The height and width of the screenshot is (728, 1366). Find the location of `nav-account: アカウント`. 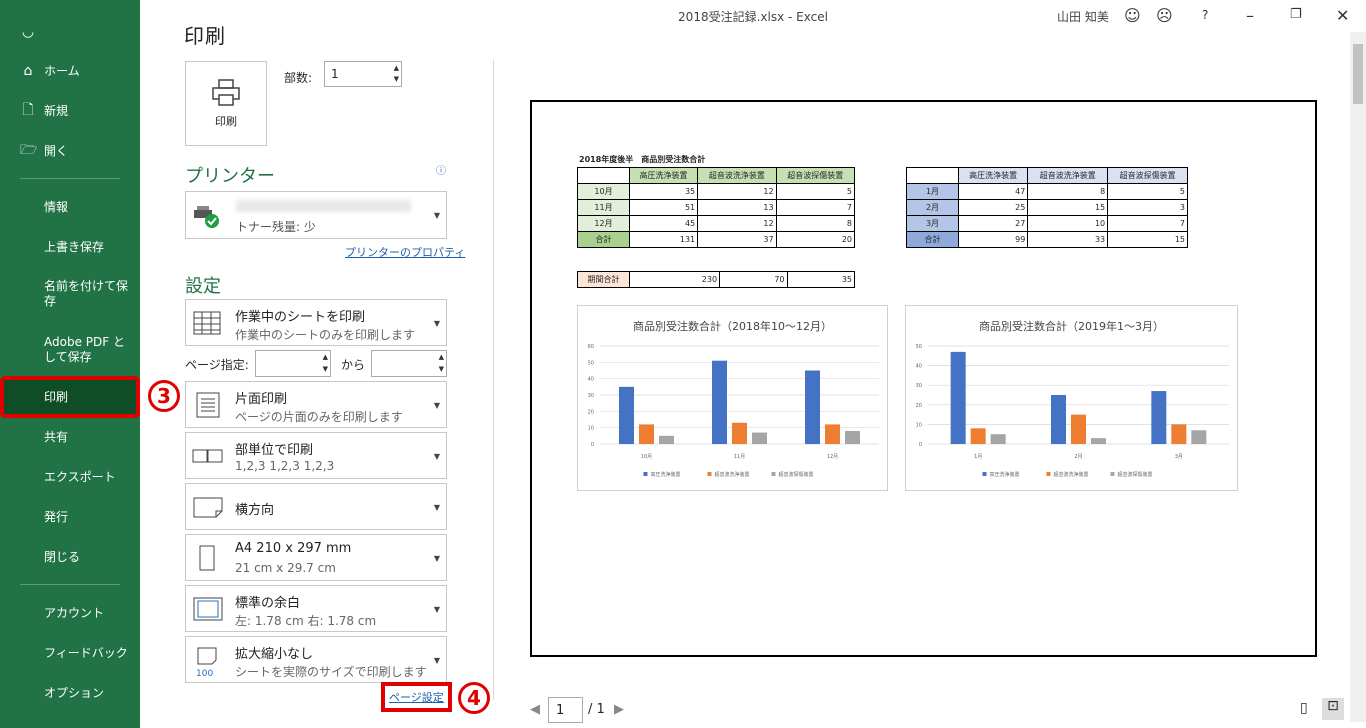

nav-account: アカウント is located at coordinates (70, 613).